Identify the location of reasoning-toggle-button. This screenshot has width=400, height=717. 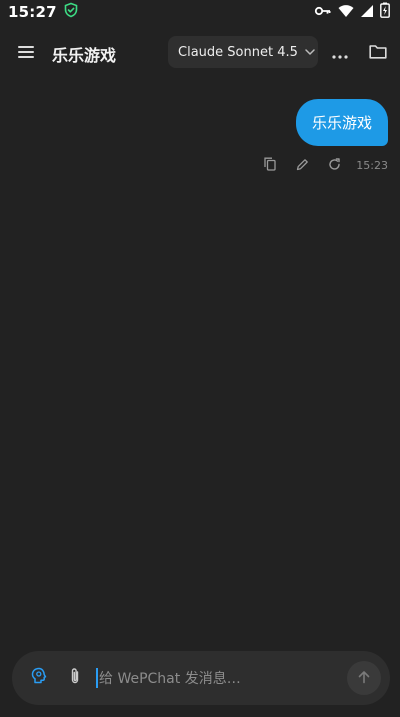
(39, 678).